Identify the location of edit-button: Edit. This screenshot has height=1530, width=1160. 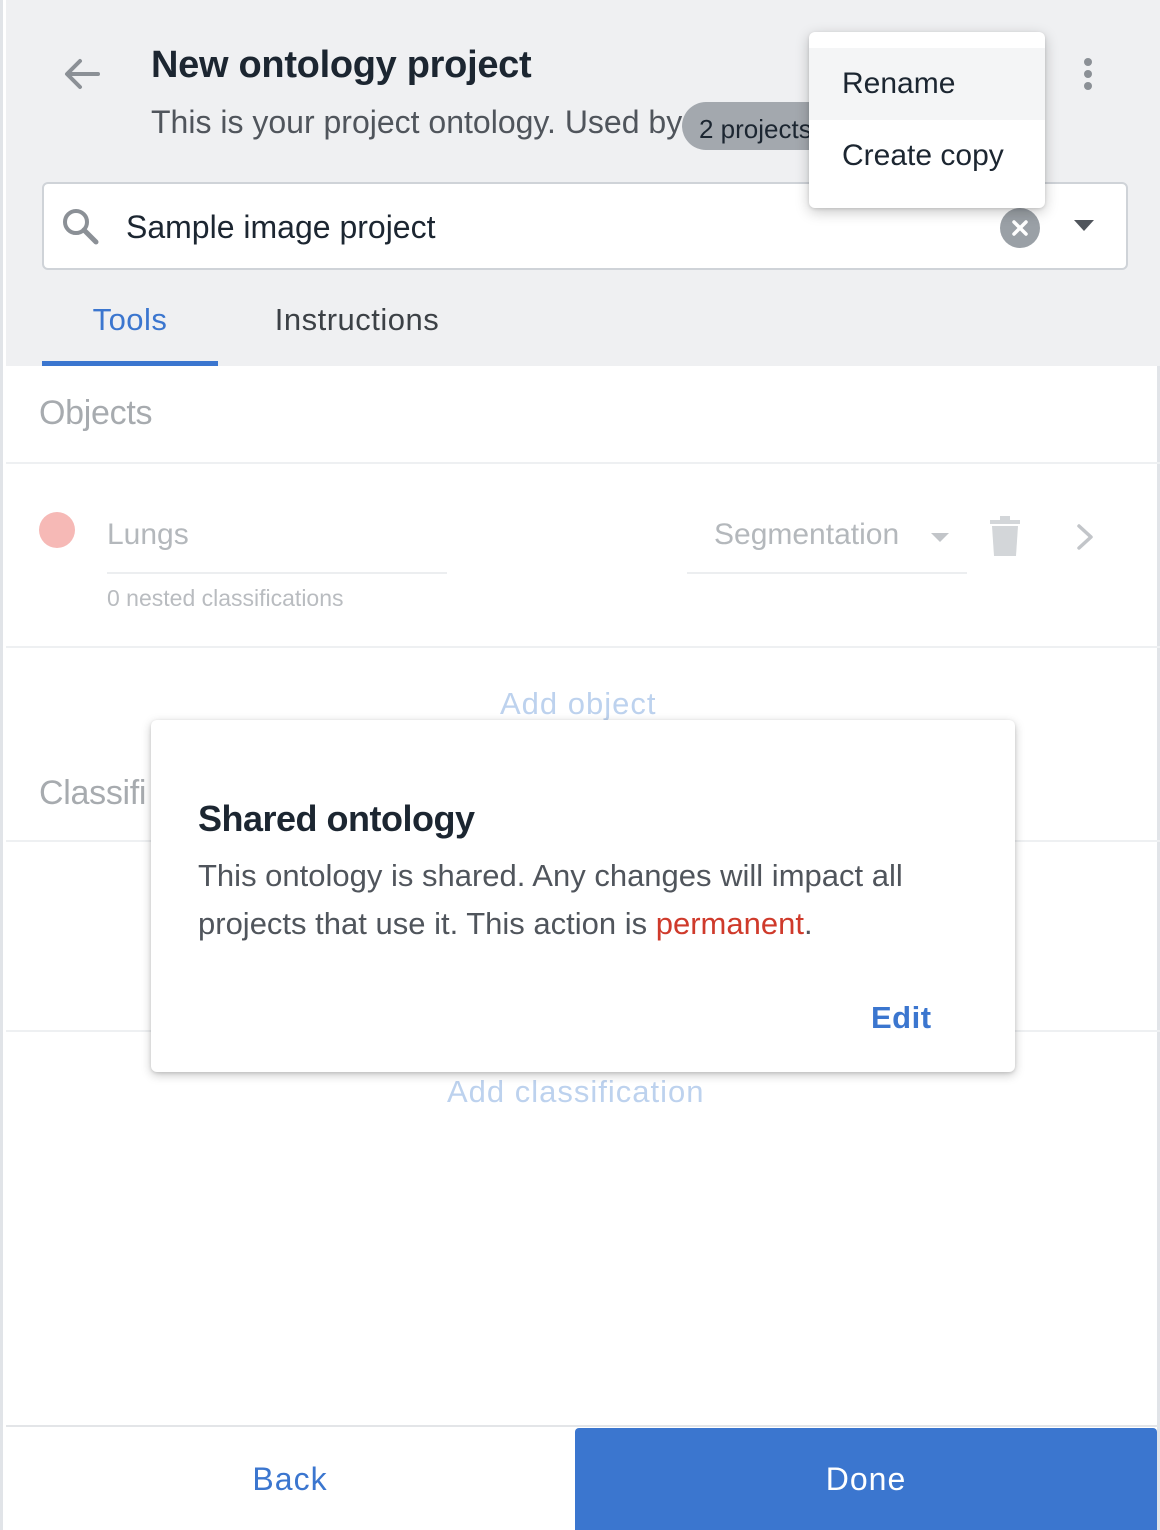
(901, 1018).